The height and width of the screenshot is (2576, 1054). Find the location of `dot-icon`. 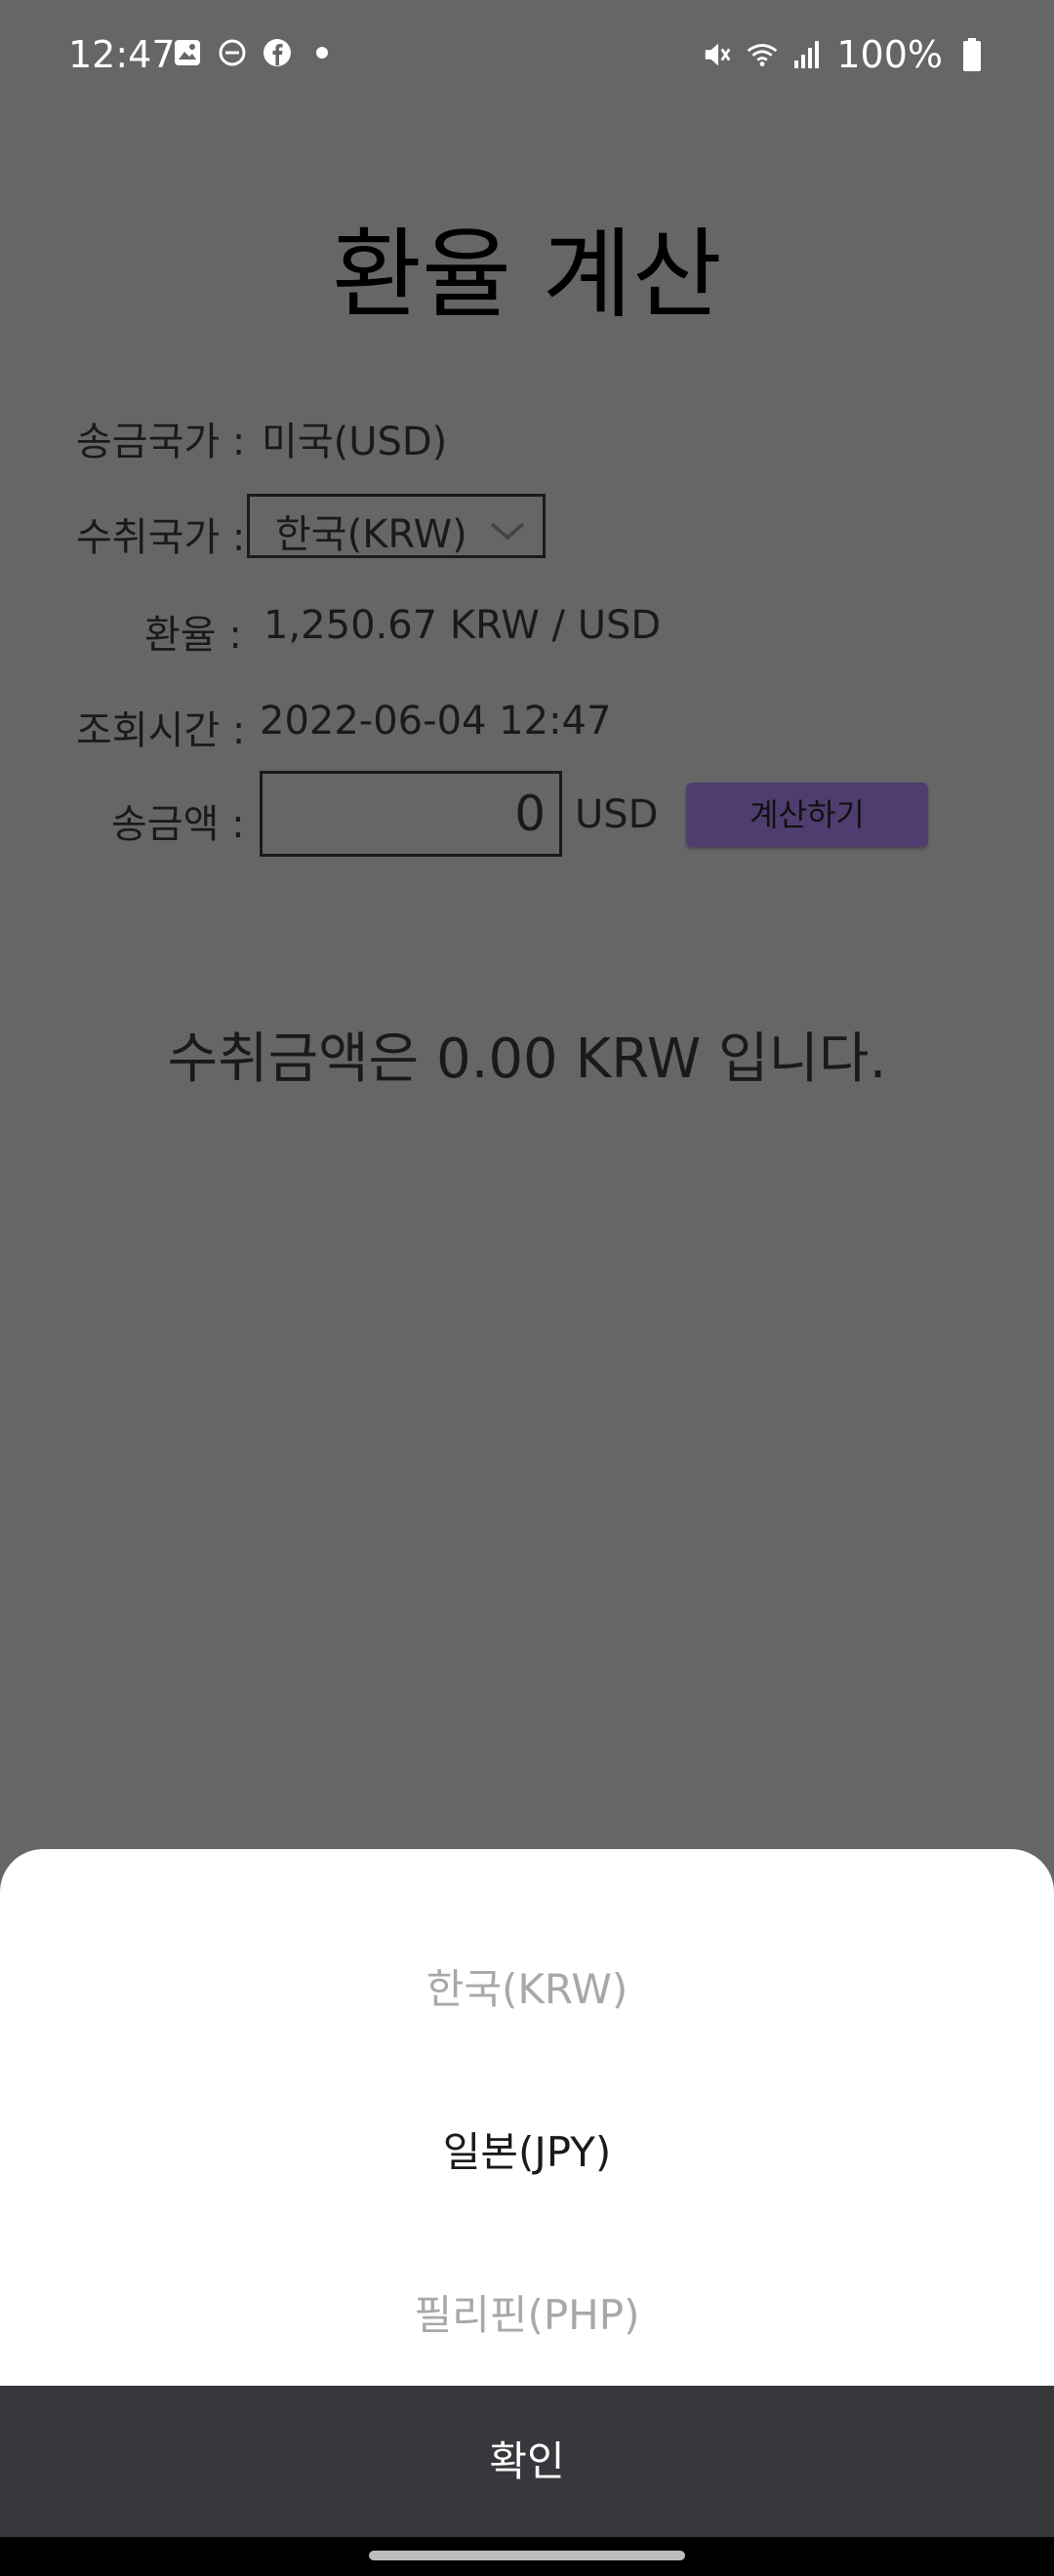

dot-icon is located at coordinates (322, 52).